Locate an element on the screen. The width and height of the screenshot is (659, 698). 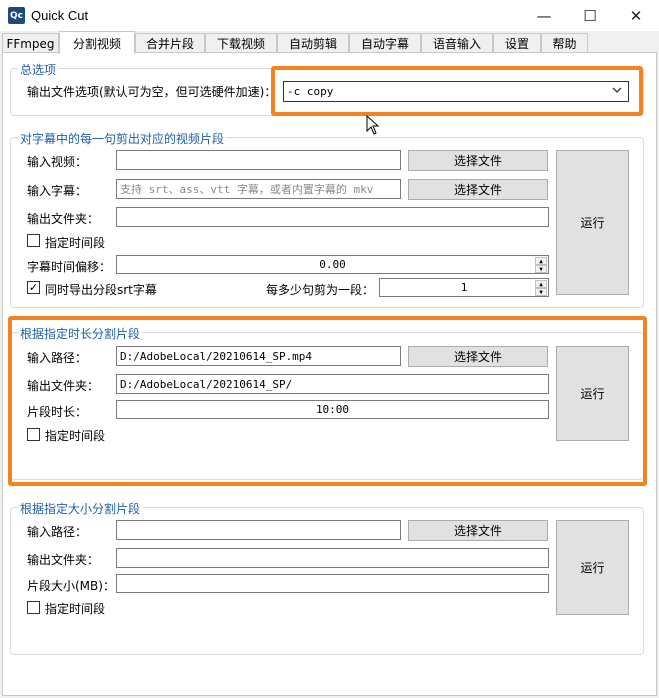
subtitle-offset-spinbox: 0.00 ▲ ▼ is located at coordinates (332, 264).